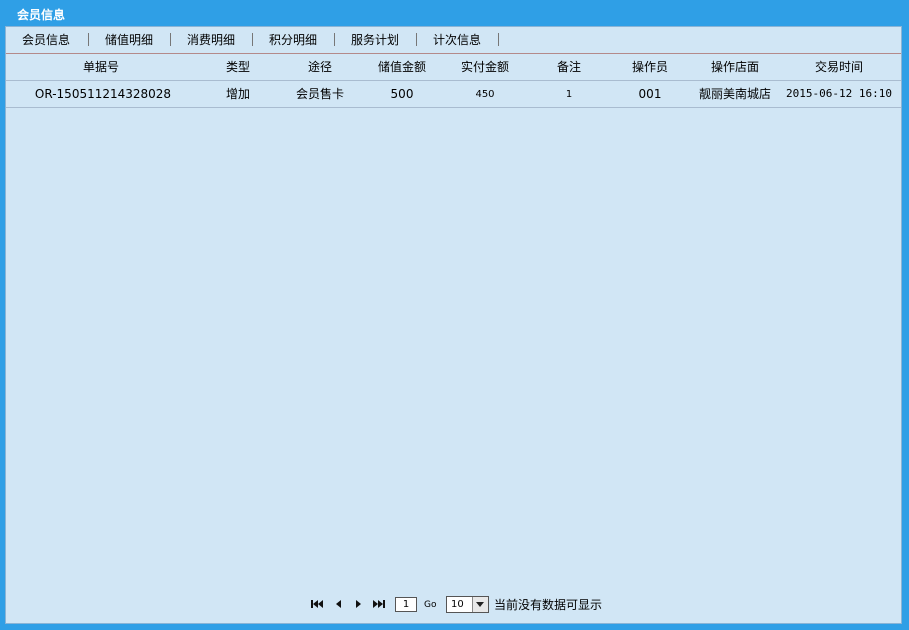  What do you see at coordinates (317, 605) in the screenshot?
I see `first-page-icon` at bounding box center [317, 605].